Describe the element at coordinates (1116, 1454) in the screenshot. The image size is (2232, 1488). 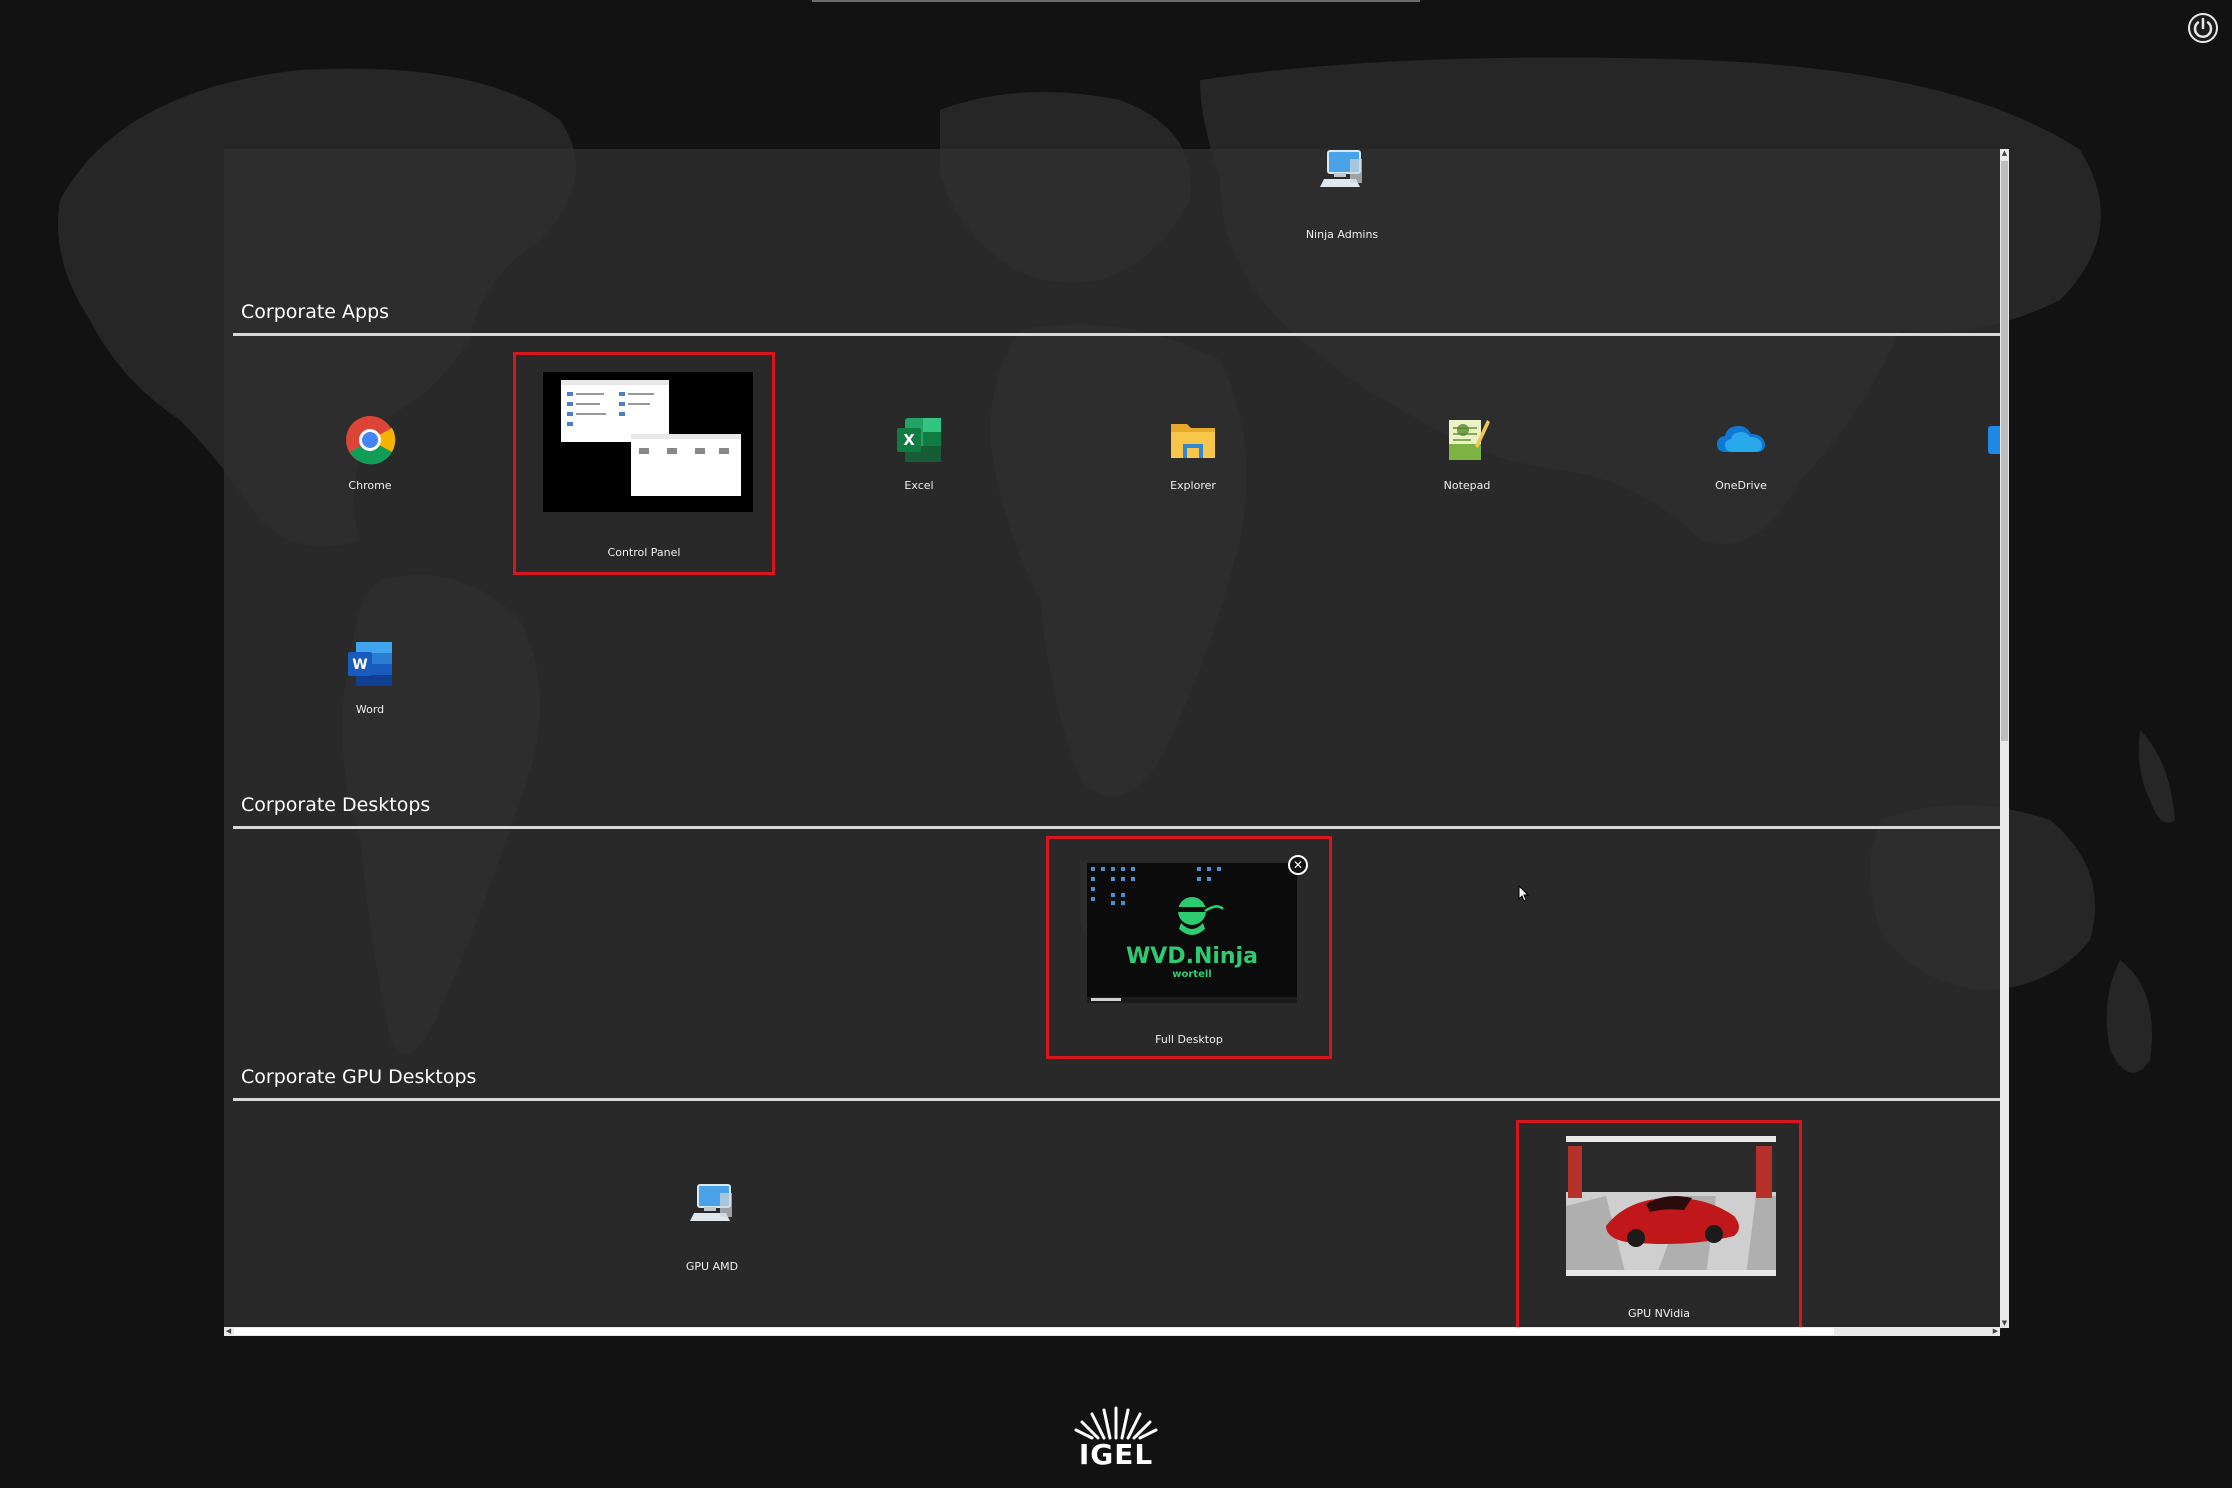
I see `logo-text: IGEL` at that location.